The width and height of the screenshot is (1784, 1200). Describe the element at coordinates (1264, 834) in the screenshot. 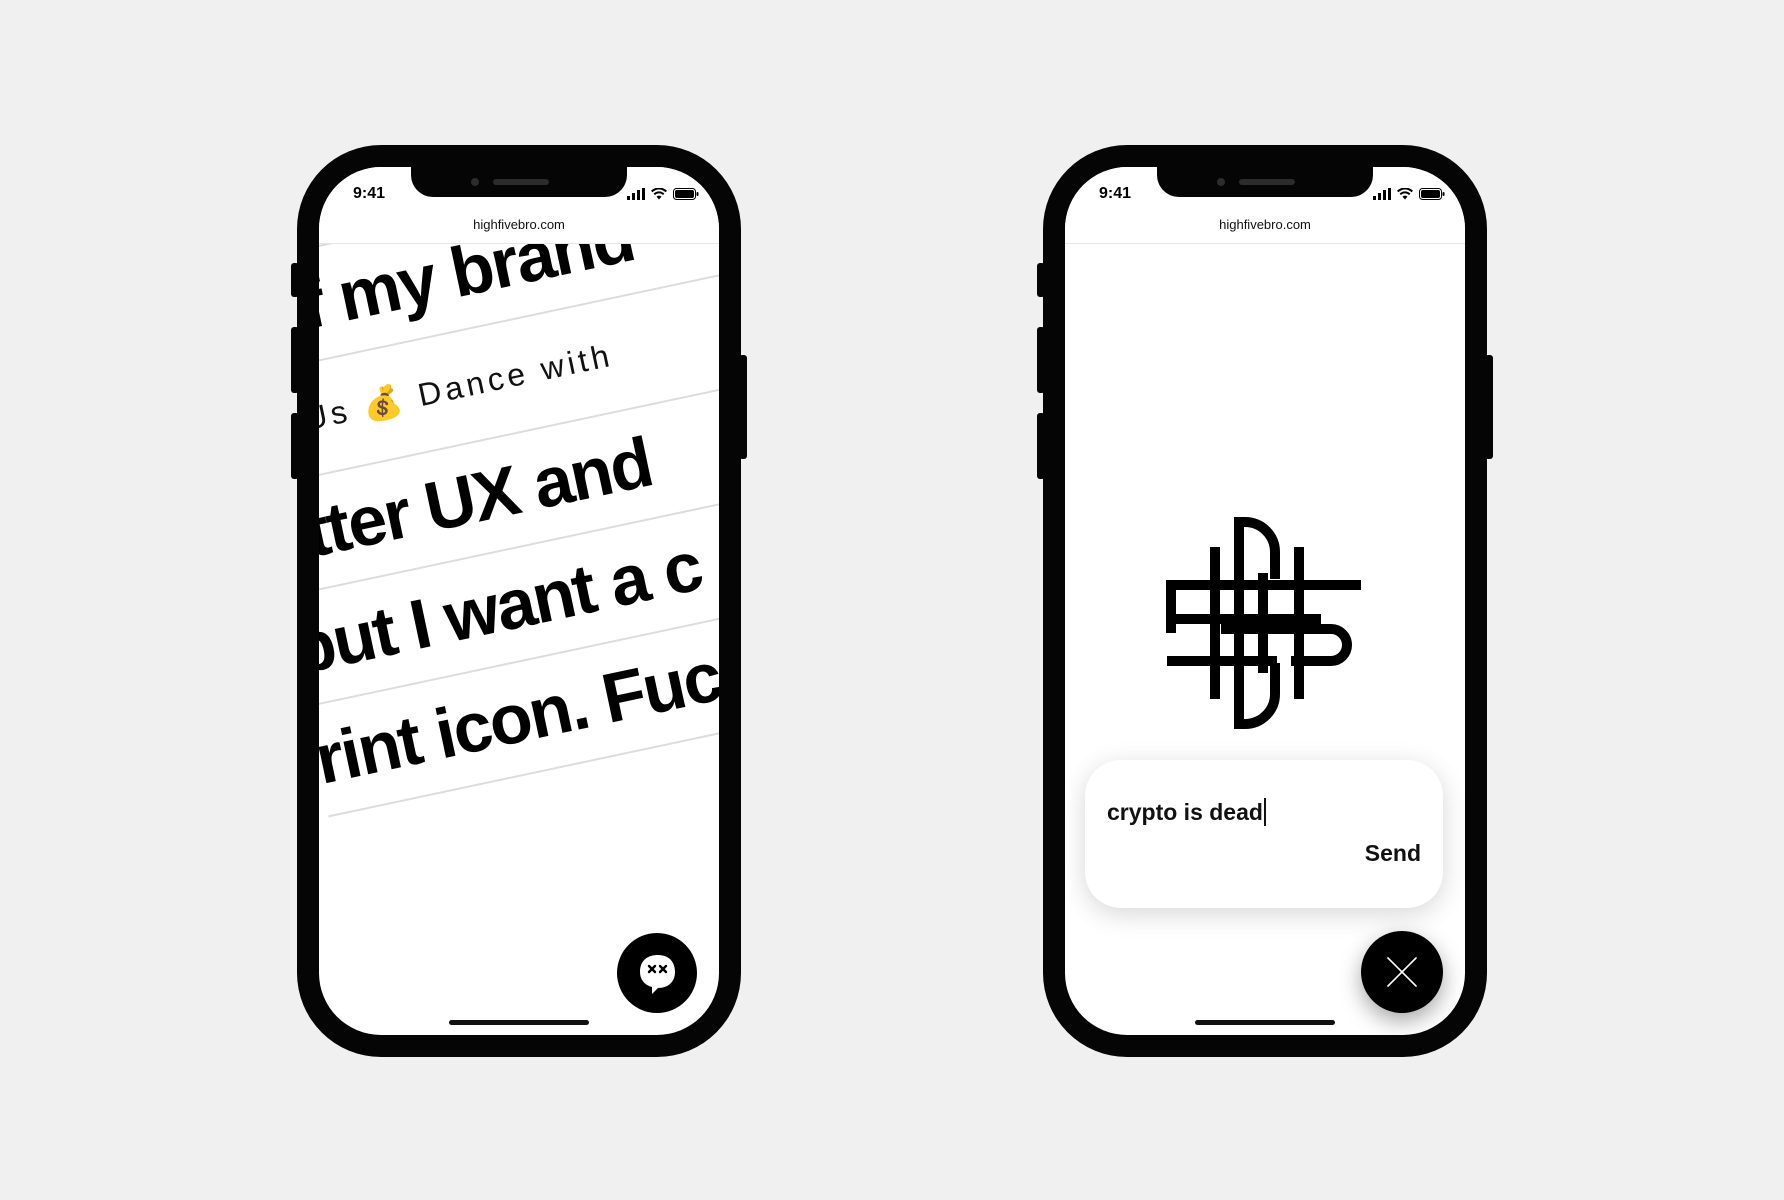

I see `message-composer: crypto is dead Send` at that location.